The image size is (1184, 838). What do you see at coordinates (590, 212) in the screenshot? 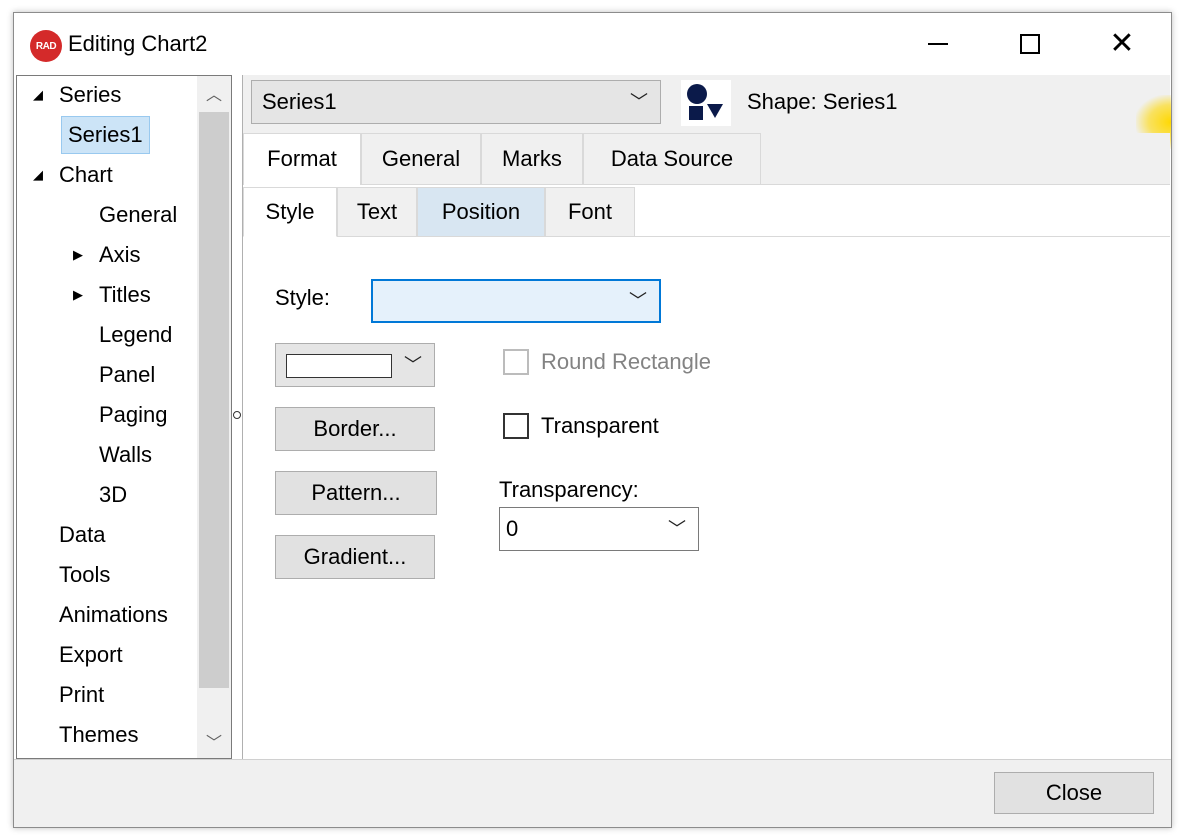
I see `subtab-font: Font` at bounding box center [590, 212].